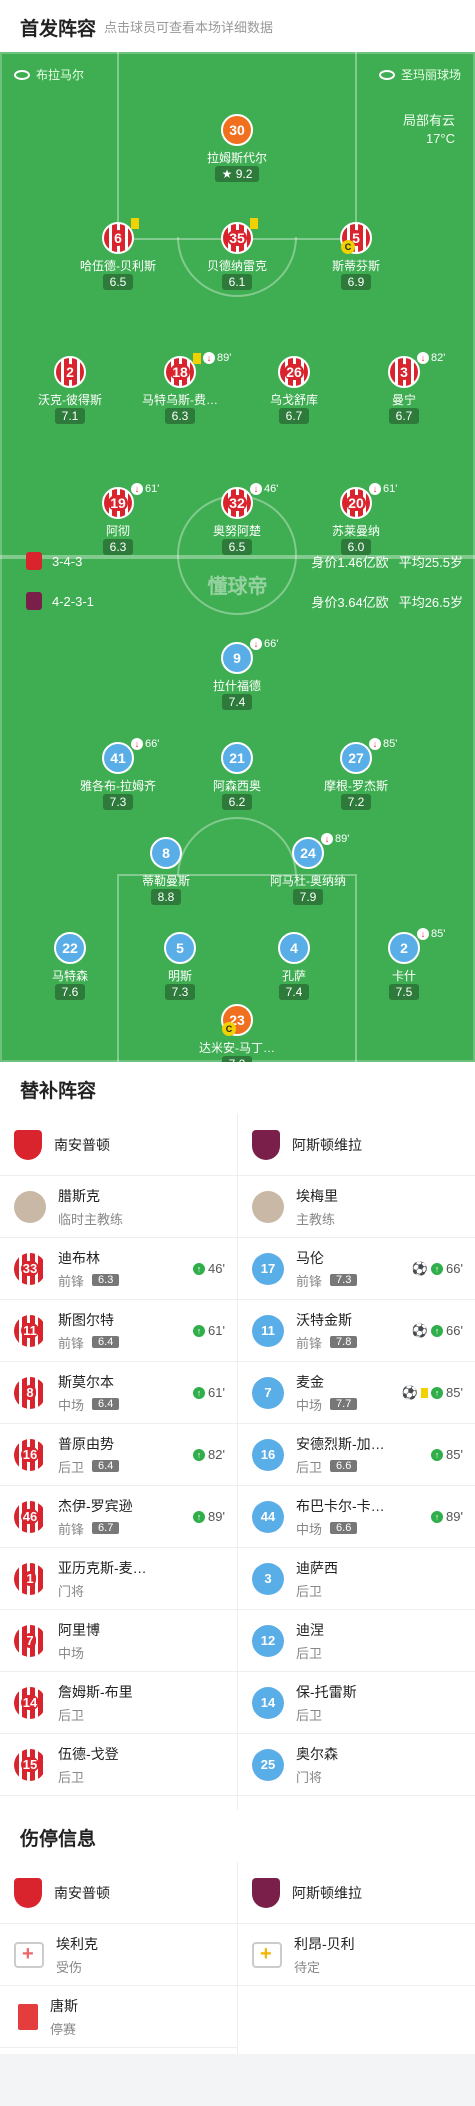 The image size is (475, 2106). What do you see at coordinates (30, 1764) in the screenshot?
I see `jersey-icon: 15` at bounding box center [30, 1764].